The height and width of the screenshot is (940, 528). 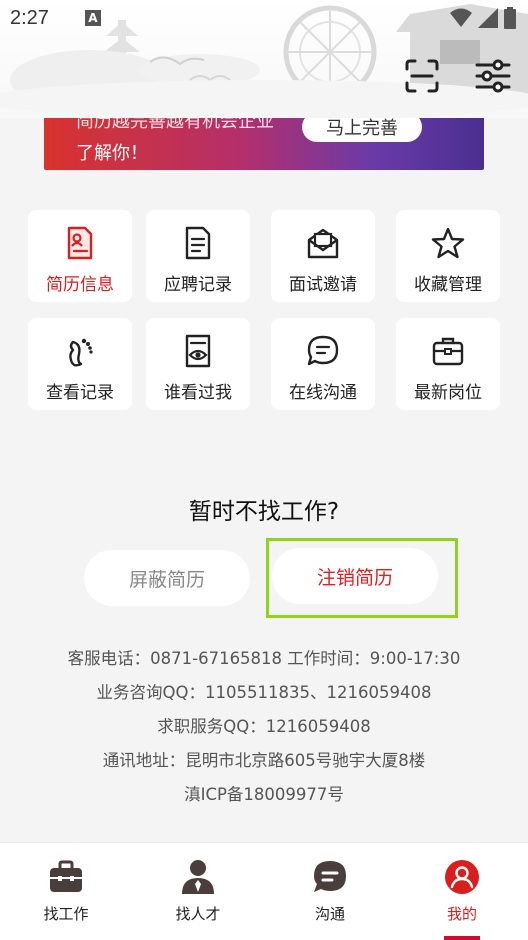 What do you see at coordinates (175, 125) in the screenshot?
I see `banner-line-1: 简历越完善越有机会企业` at bounding box center [175, 125].